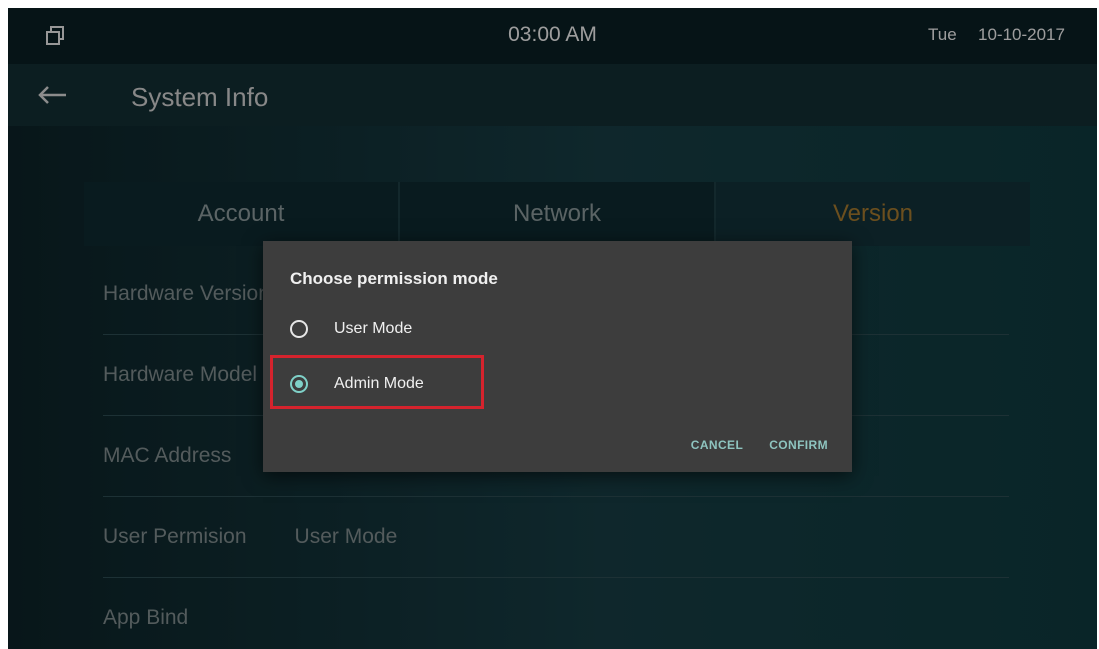 The height and width of the screenshot is (649, 1099). Describe the element at coordinates (377, 382) in the screenshot. I see `highlight-annotation` at that location.